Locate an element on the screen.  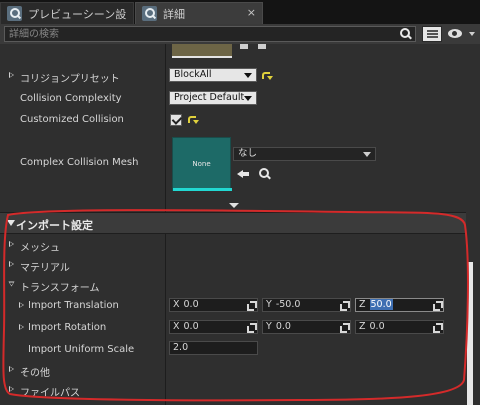
property-matrix-button is located at coordinates (432, 34).